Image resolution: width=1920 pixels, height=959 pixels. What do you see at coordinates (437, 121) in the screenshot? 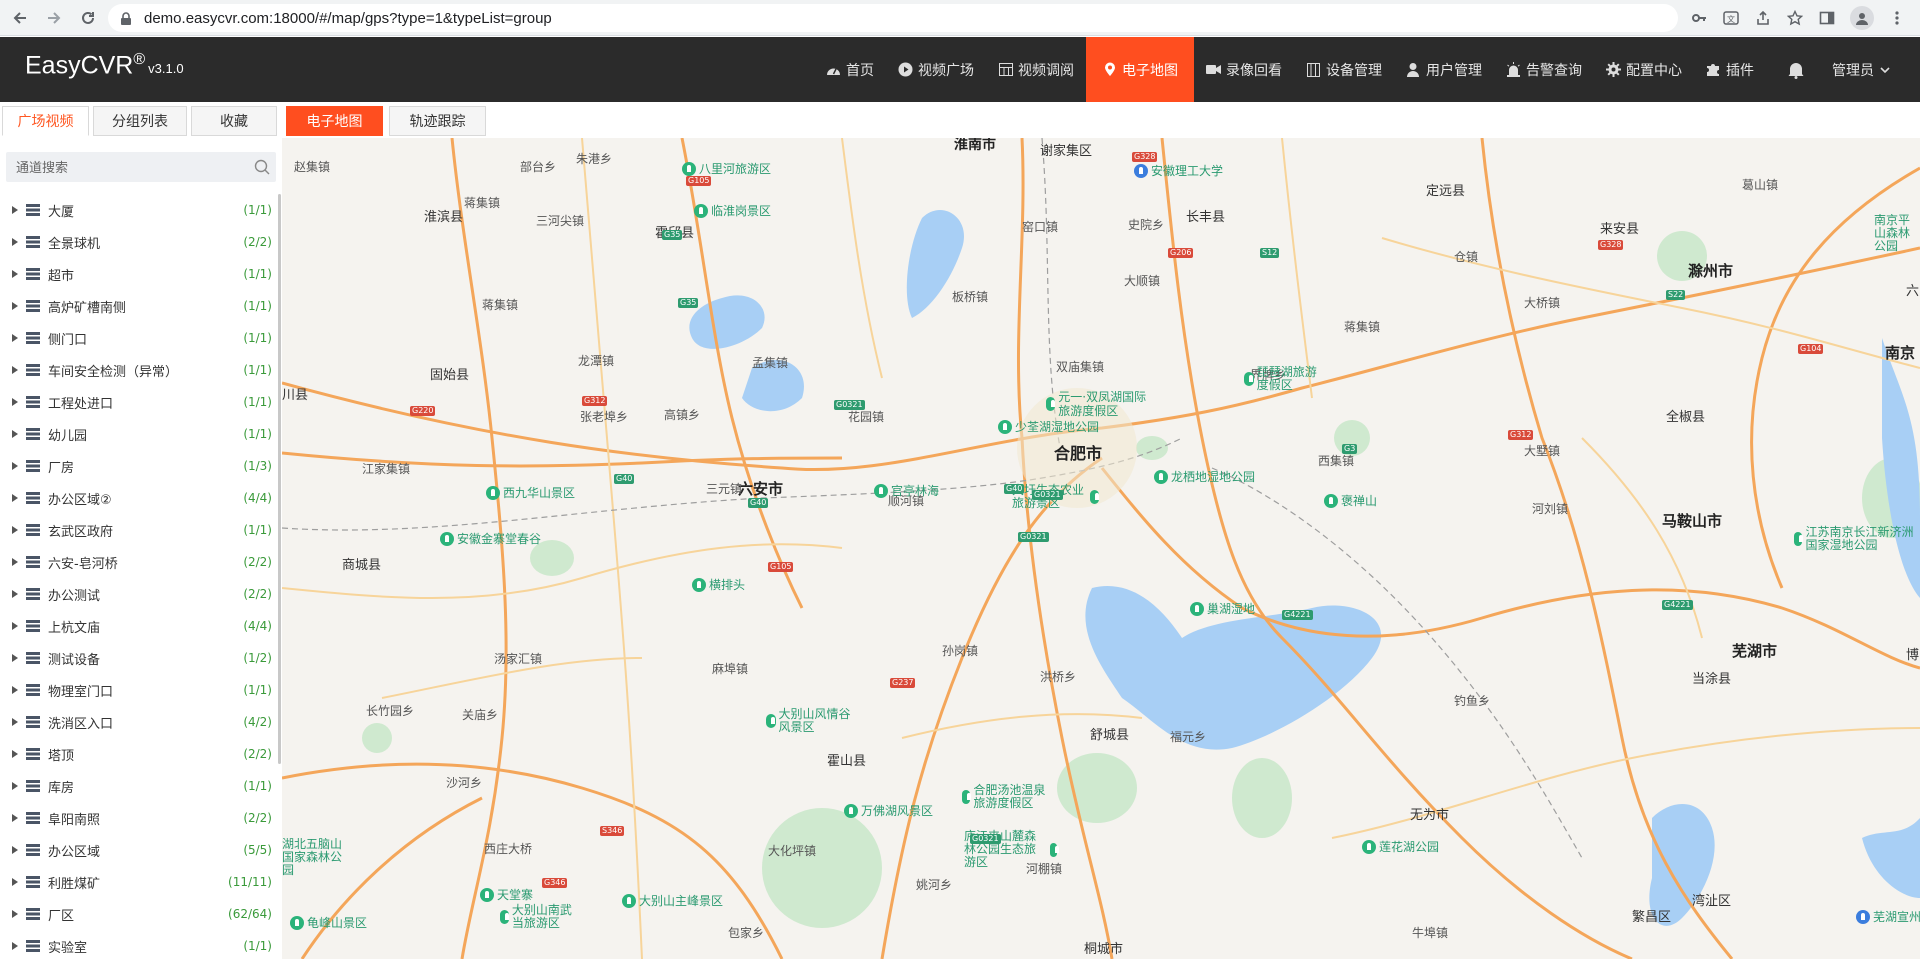
I see `tab-track: 轨迹跟踪` at bounding box center [437, 121].